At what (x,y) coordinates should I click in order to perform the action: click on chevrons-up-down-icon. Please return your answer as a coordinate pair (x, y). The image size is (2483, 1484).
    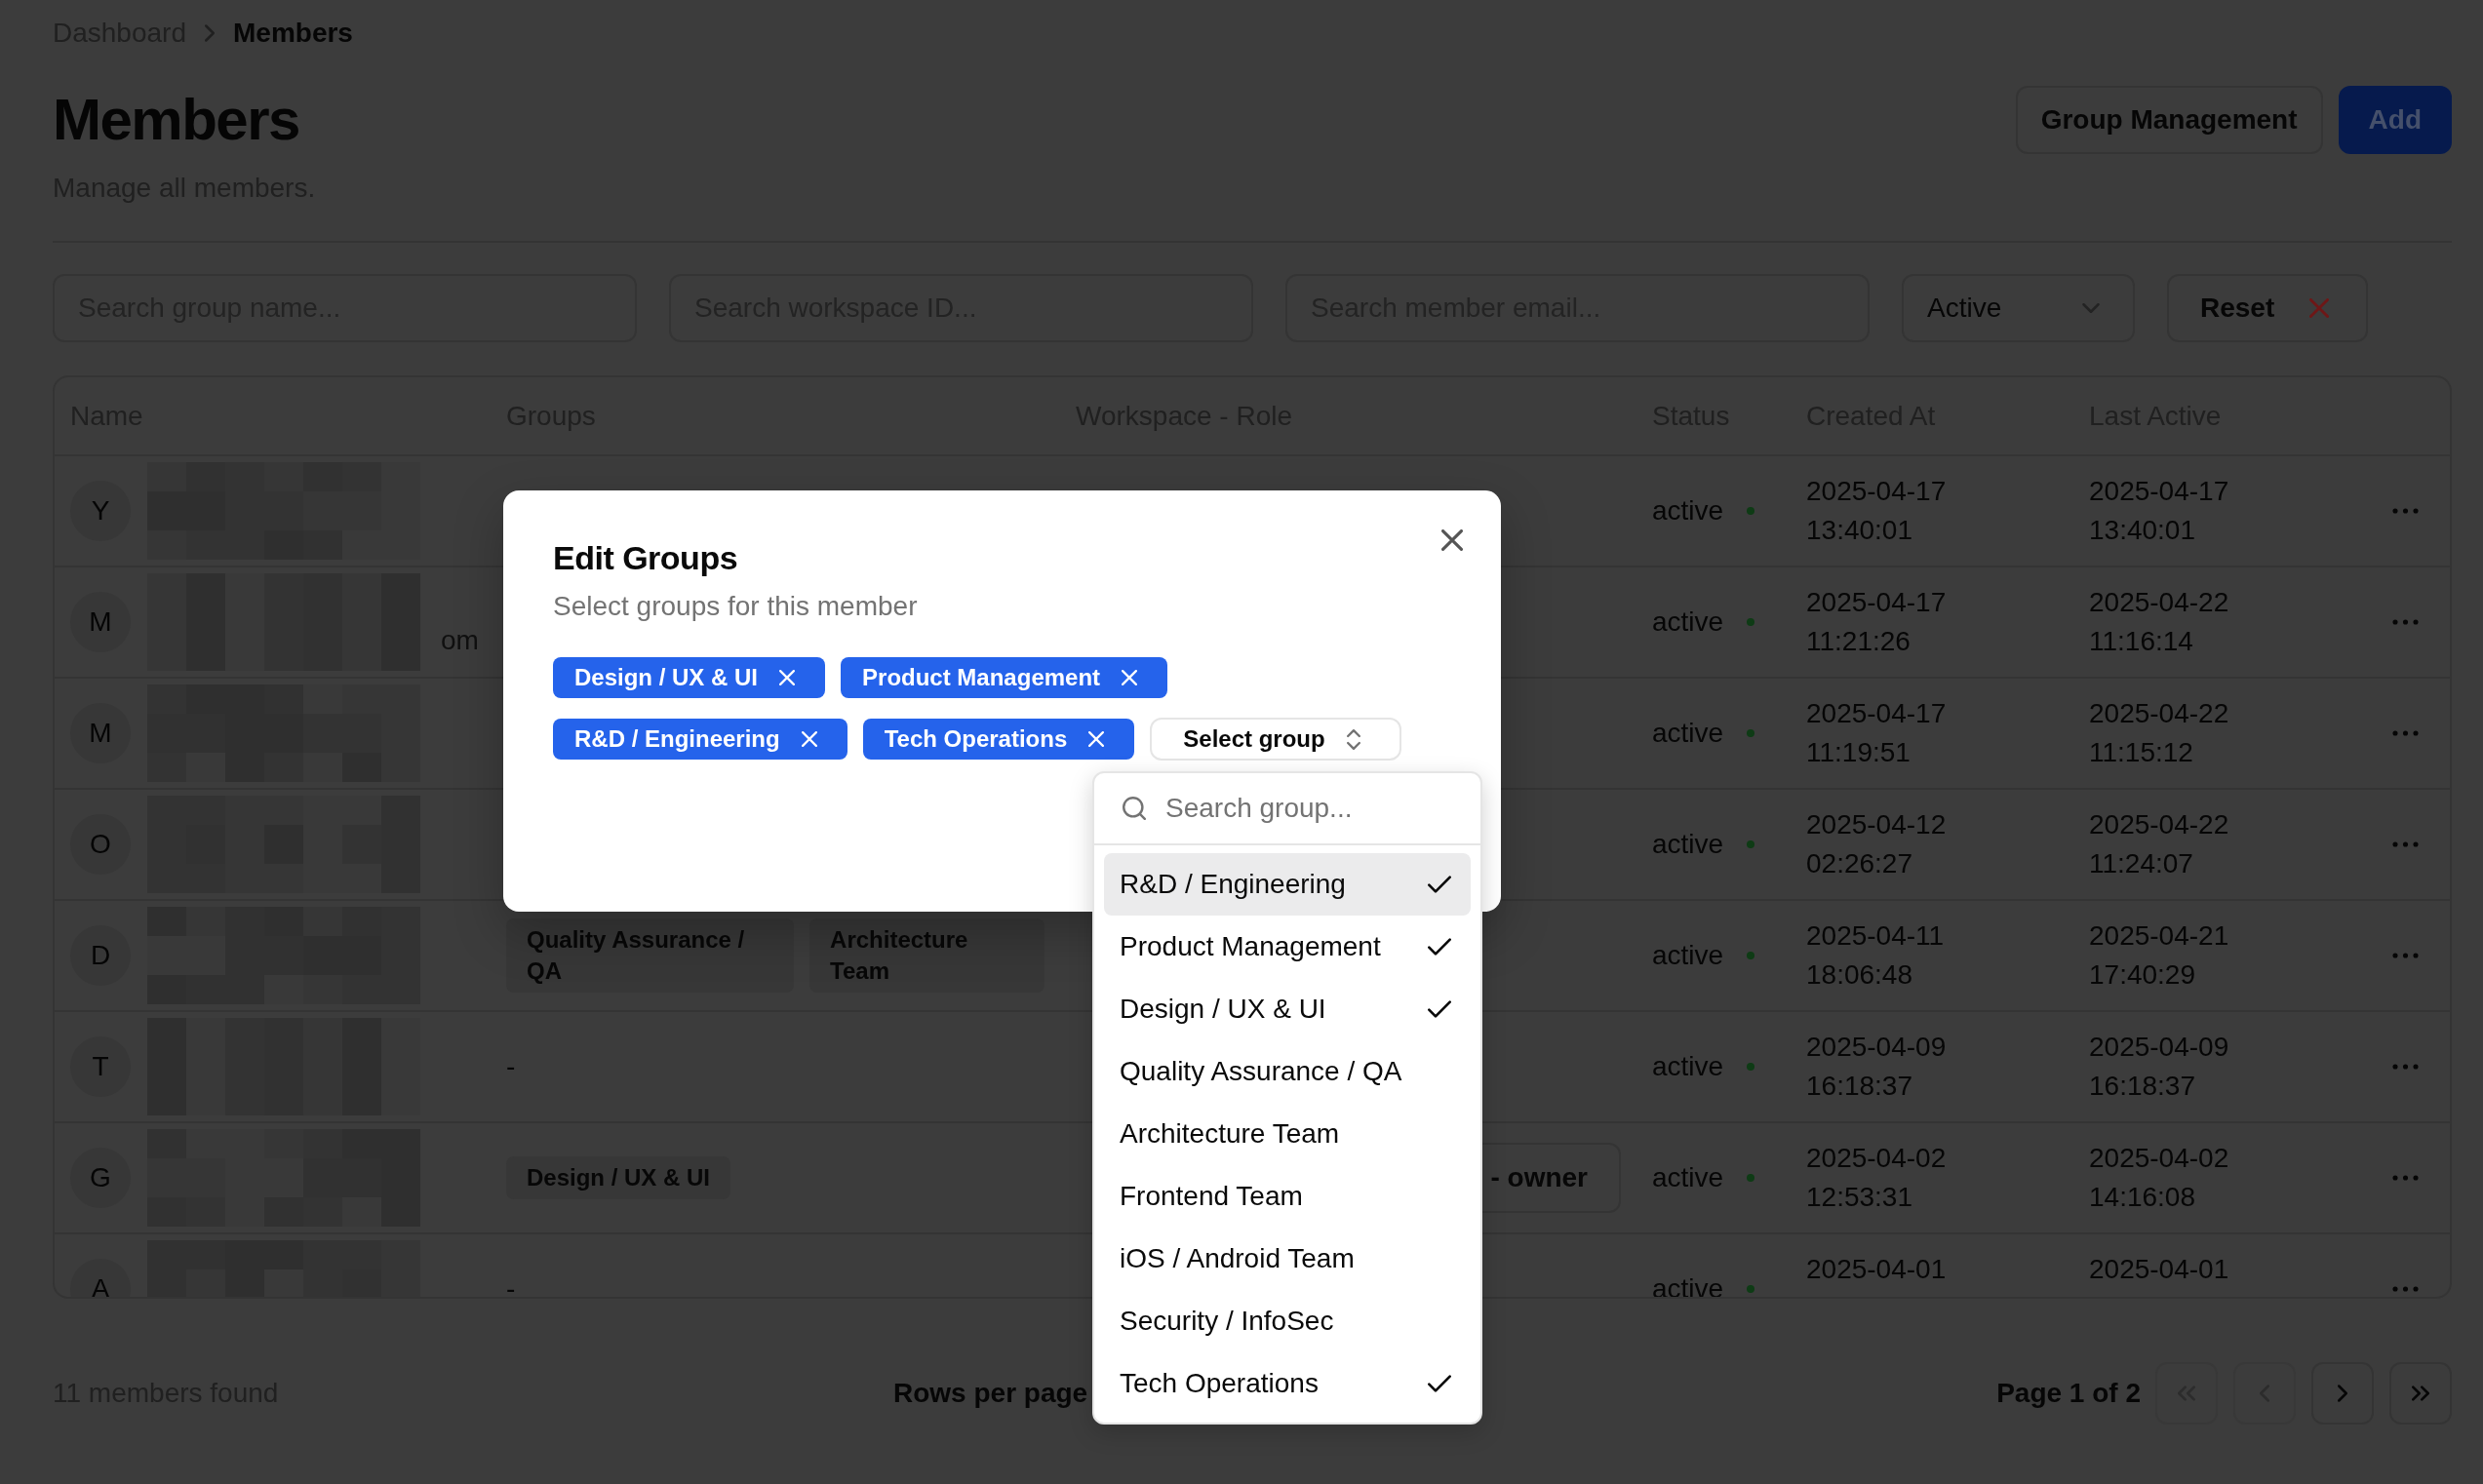
    Looking at the image, I should click on (1353, 739).